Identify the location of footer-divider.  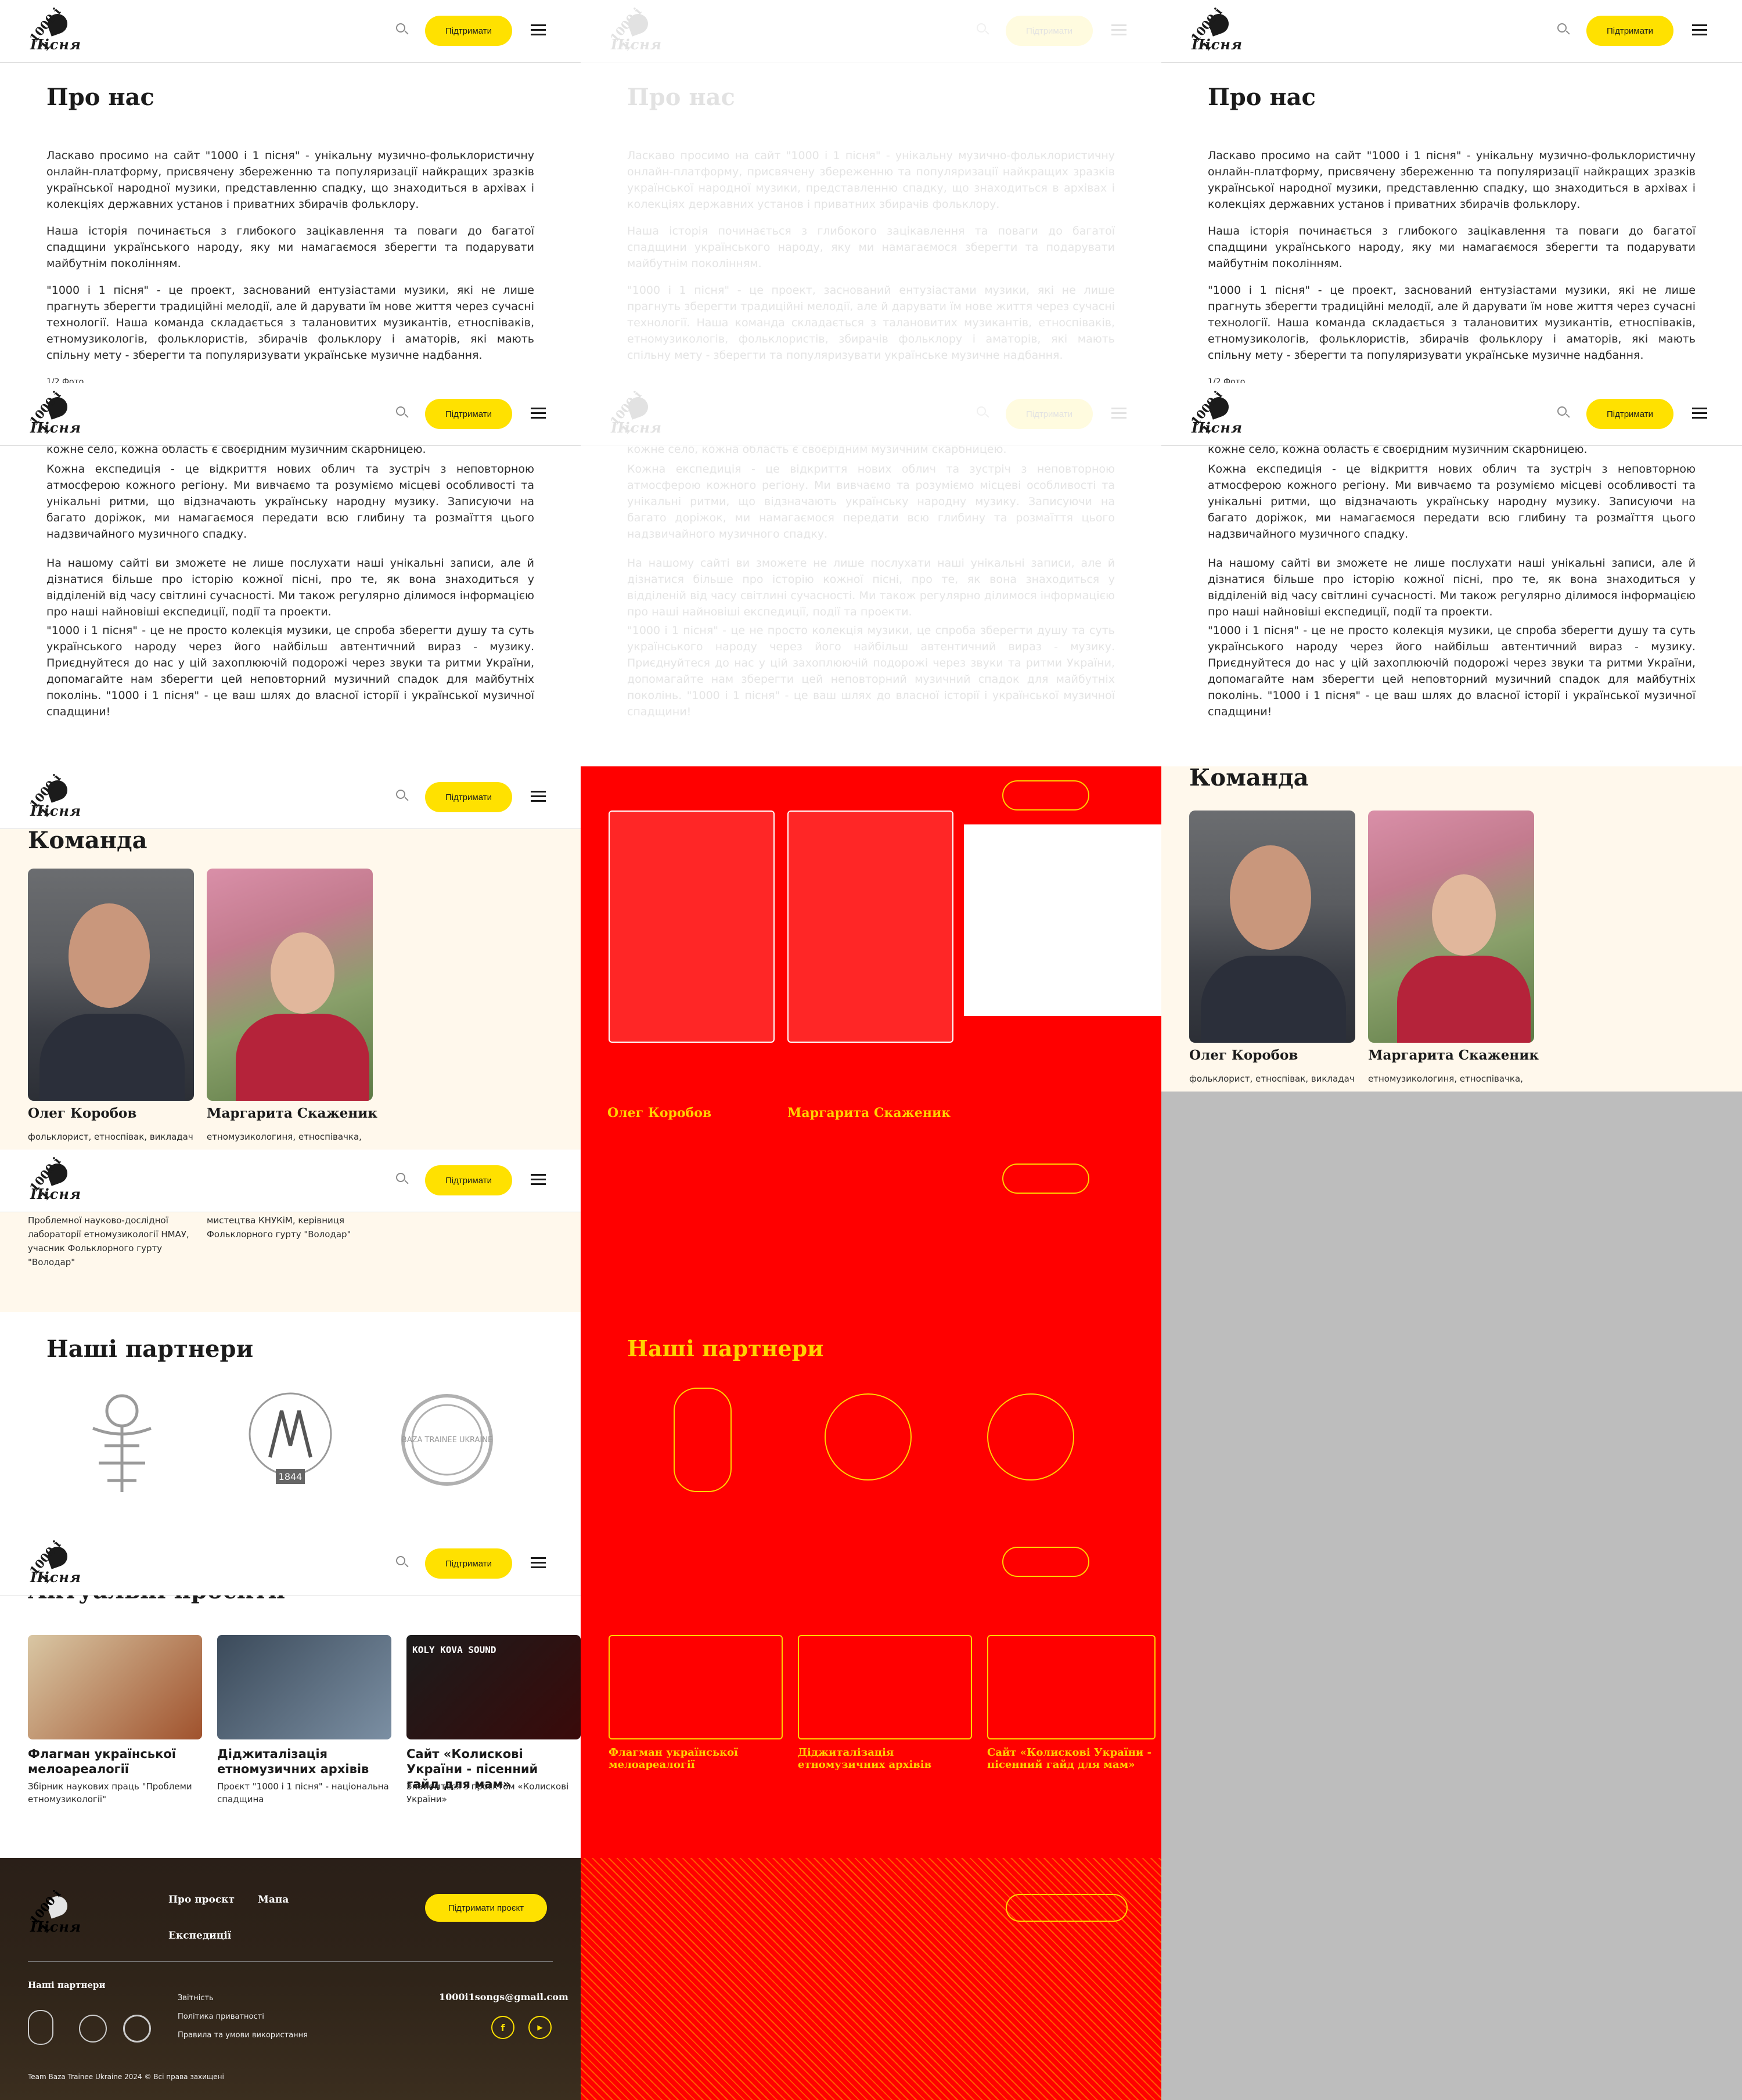
(290, 1962).